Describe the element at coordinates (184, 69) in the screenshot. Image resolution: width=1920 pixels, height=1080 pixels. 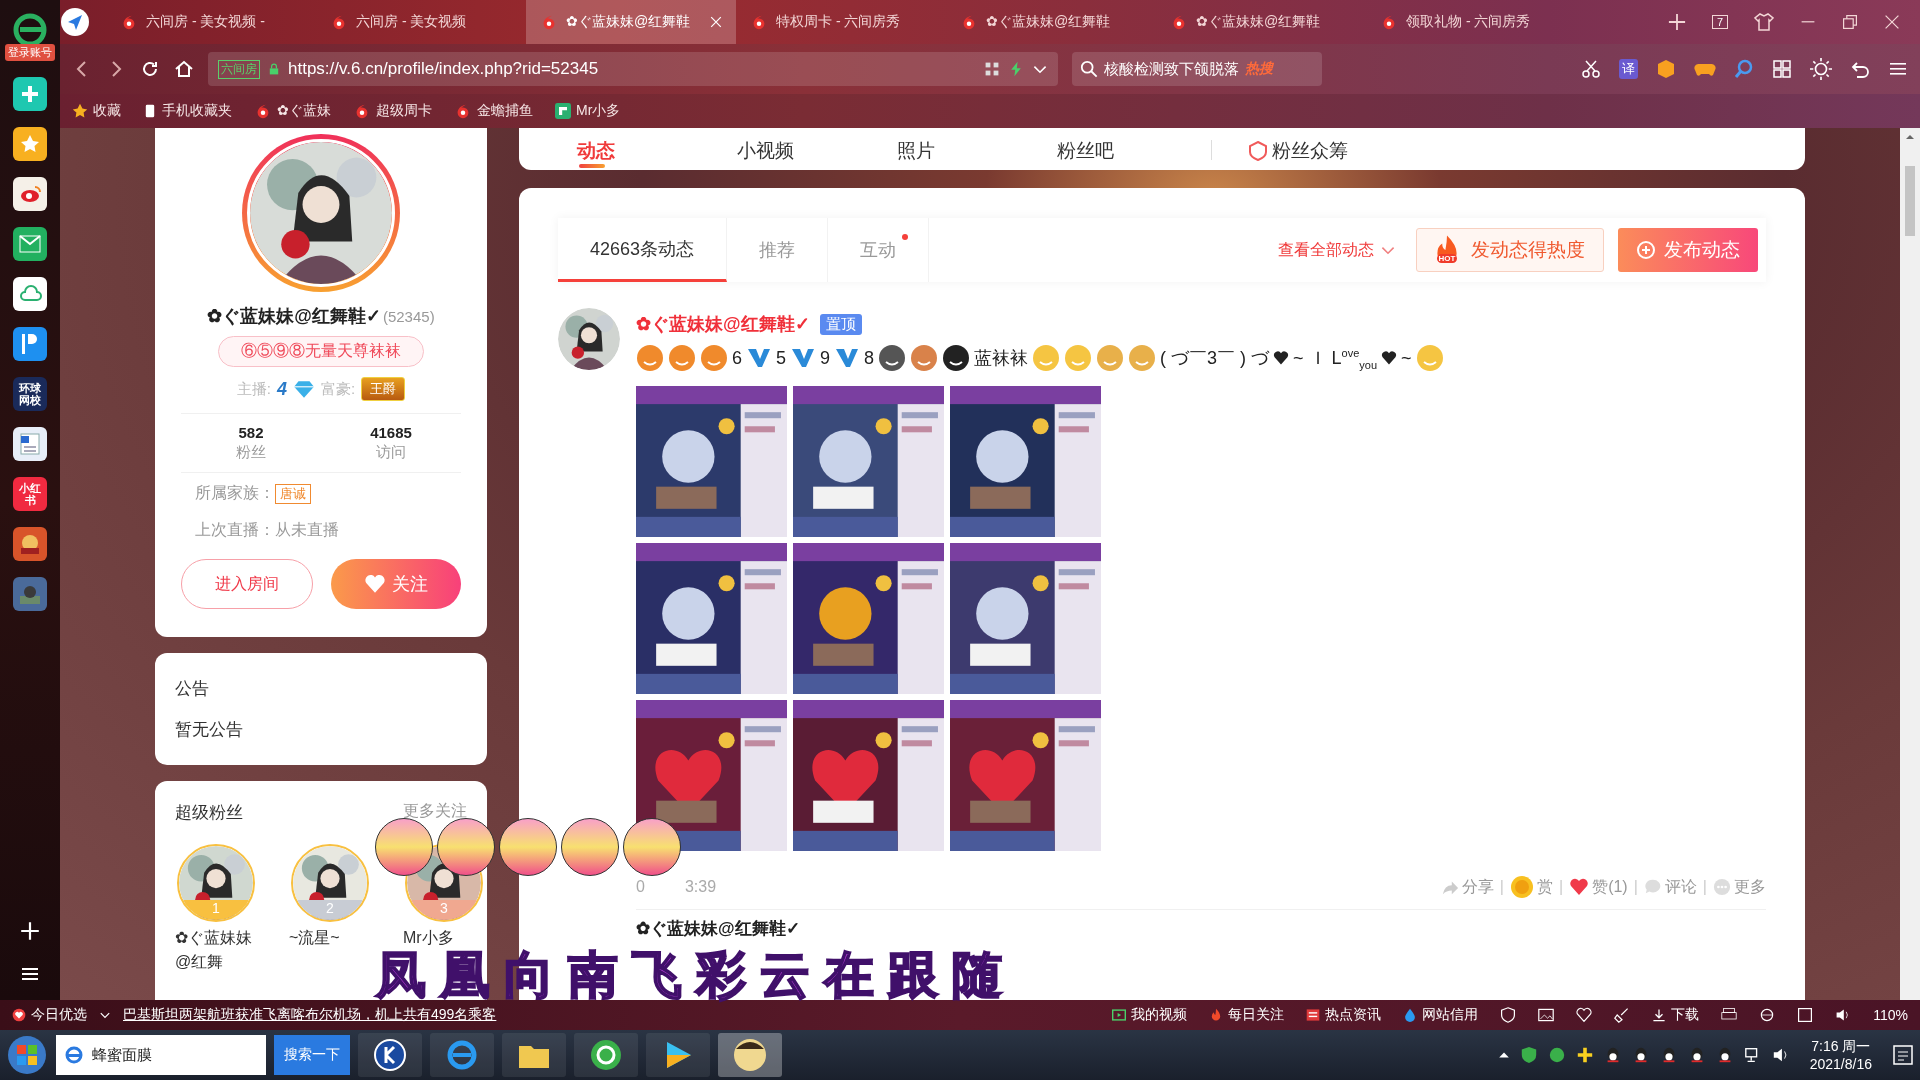
I see `home-icon` at that location.